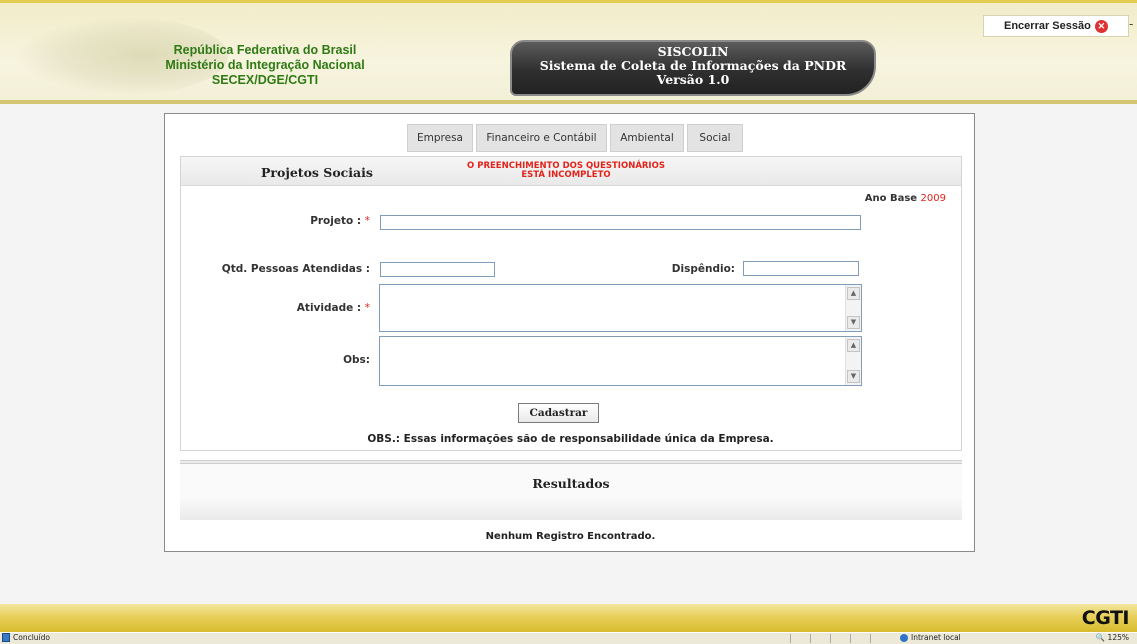 Image resolution: width=1137 pixels, height=644 pixels. Describe the element at coordinates (356, 360) in the screenshot. I see `obs-label: Obs:` at that location.